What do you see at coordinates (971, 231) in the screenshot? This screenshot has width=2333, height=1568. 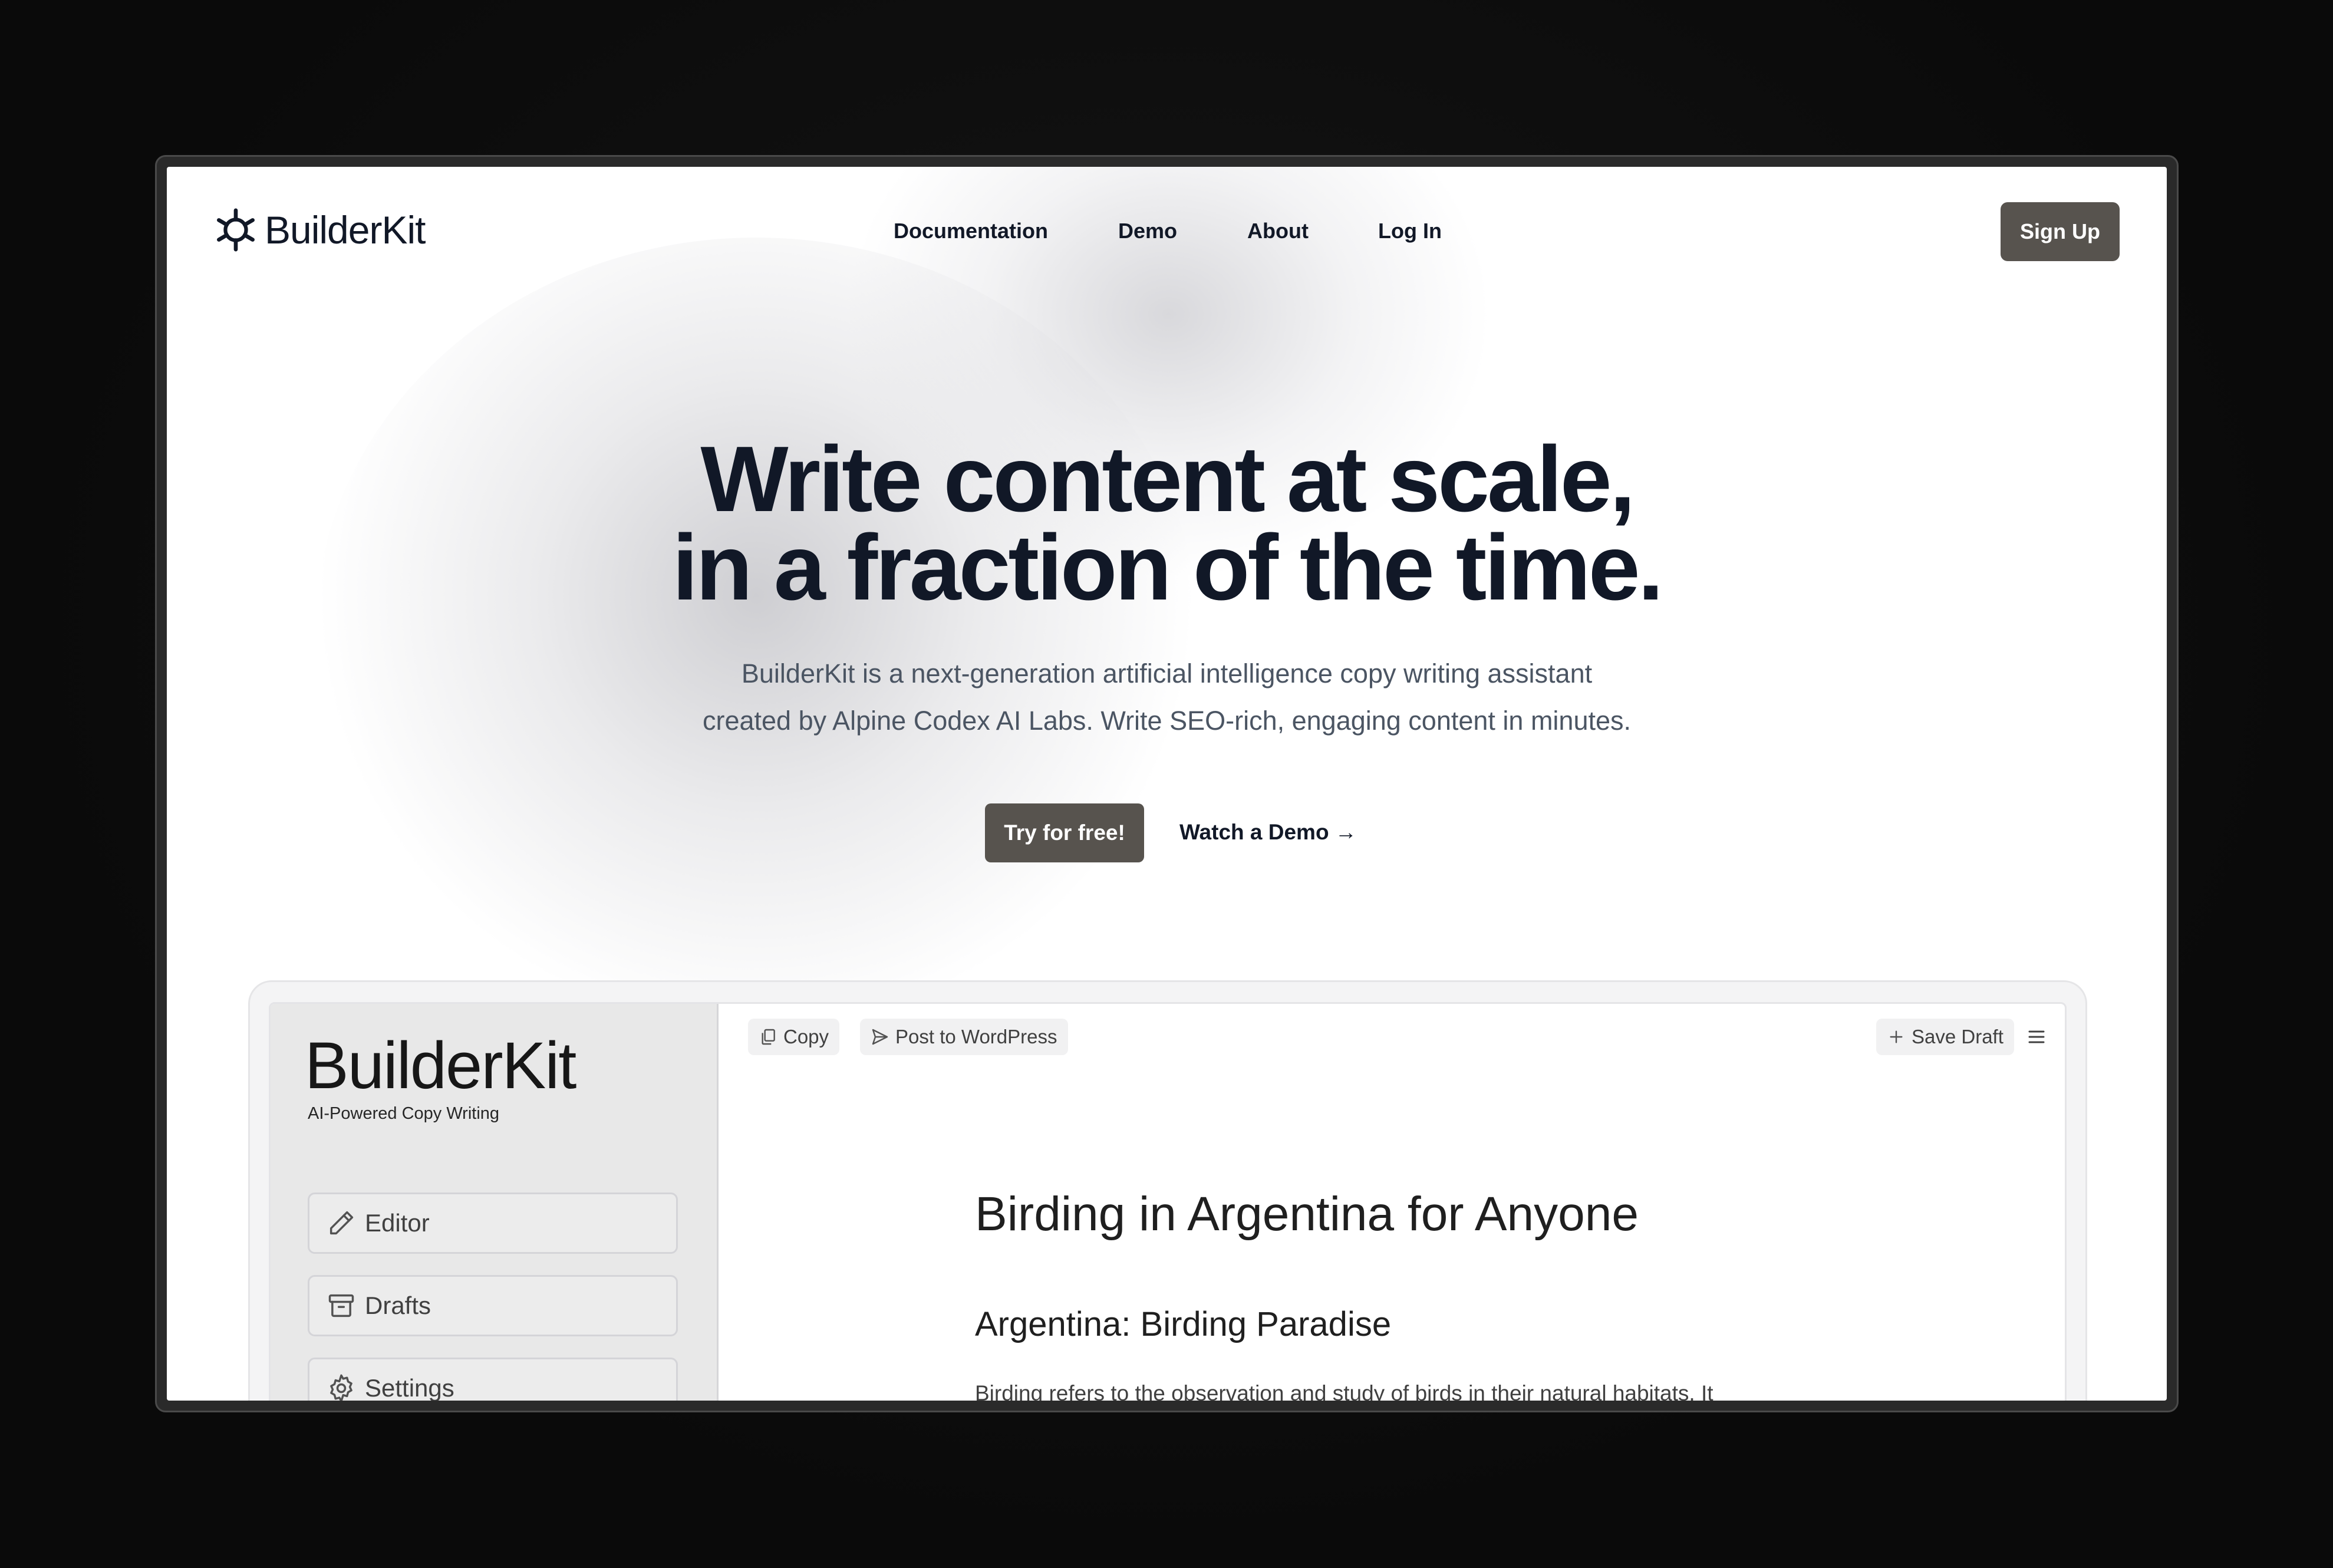 I see `nav-documentation: Documentation` at bounding box center [971, 231].